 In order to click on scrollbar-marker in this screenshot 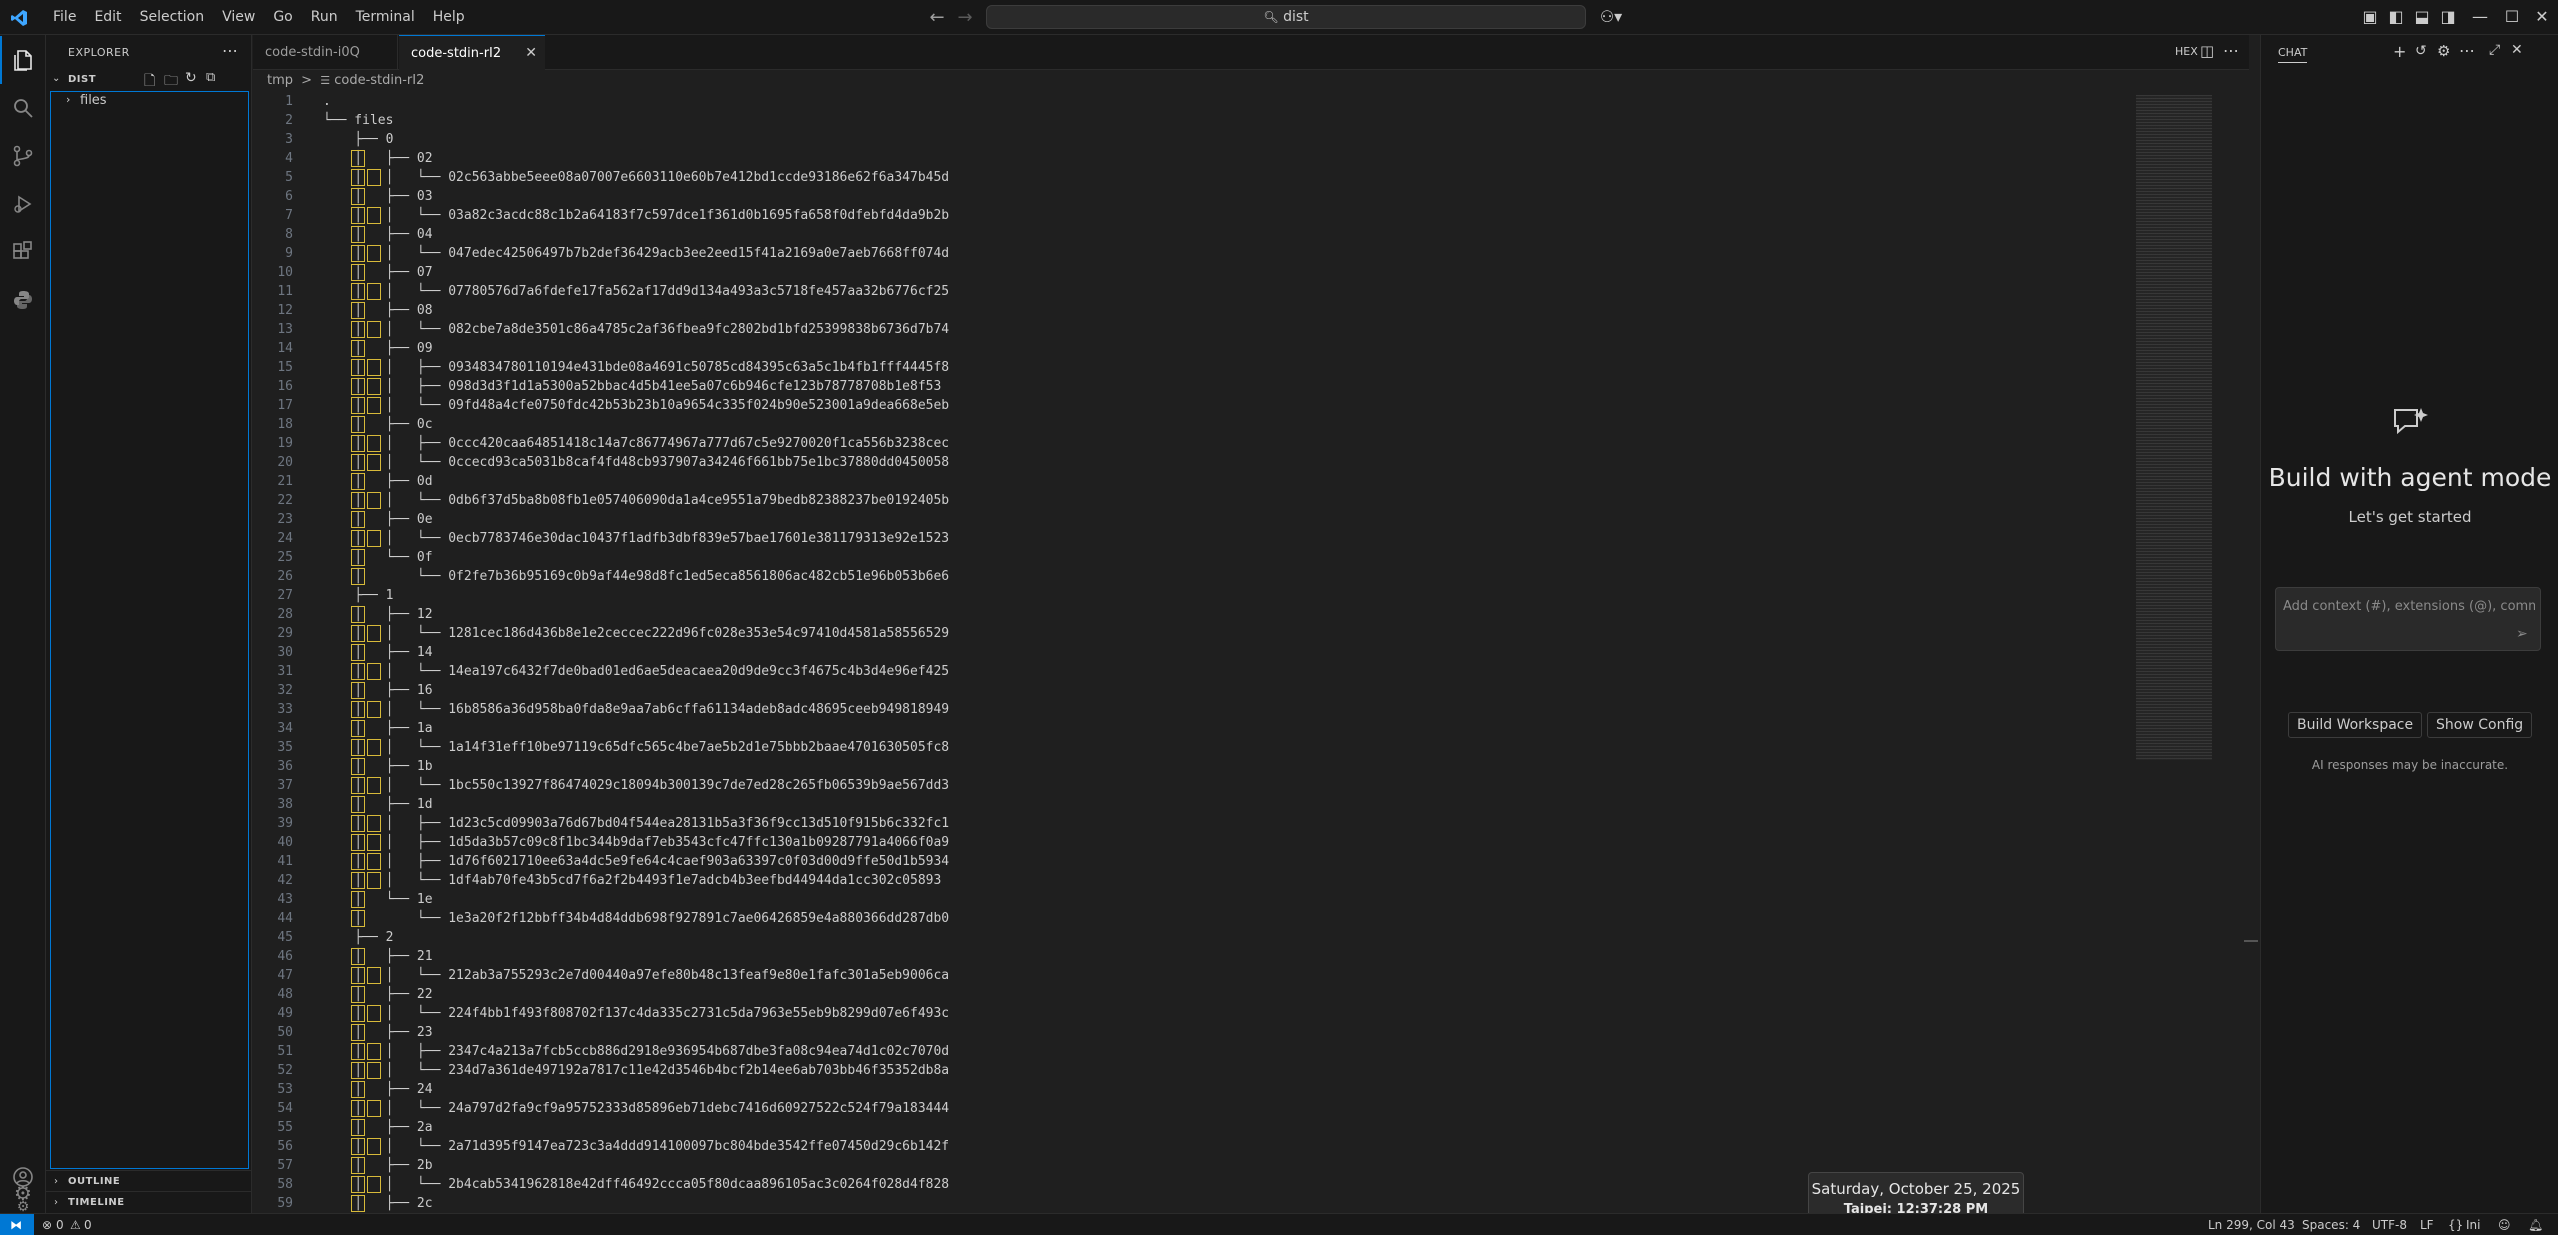, I will do `click(2251, 941)`.